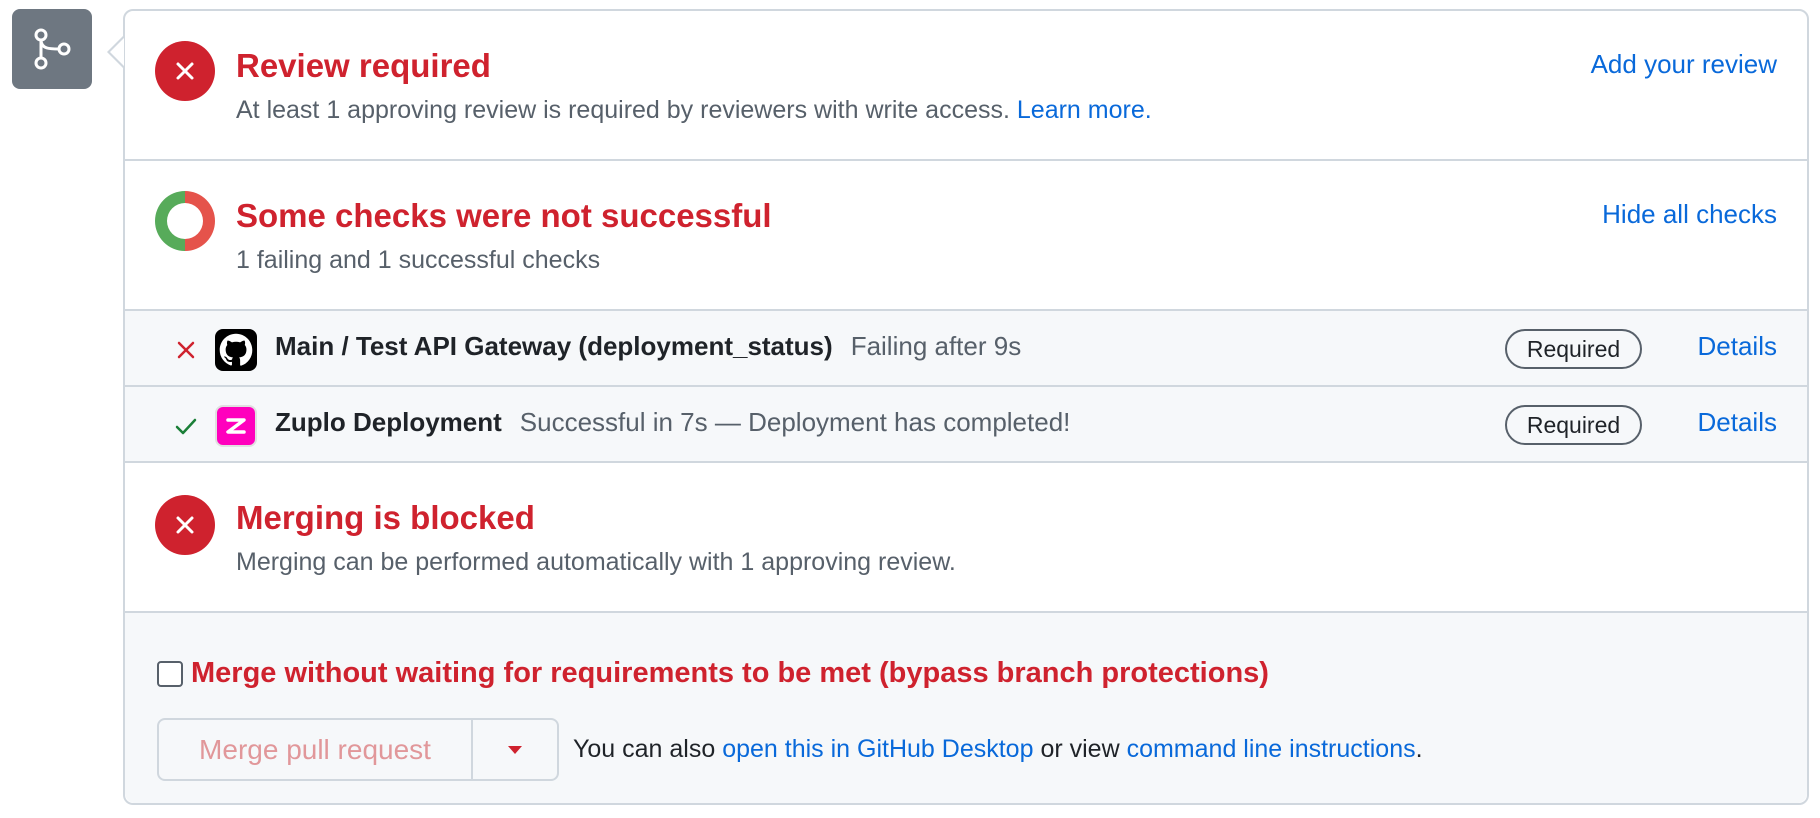 The height and width of the screenshot is (818, 1820). Describe the element at coordinates (1084, 110) in the screenshot. I see `learn-more-link: Learn more.` at that location.